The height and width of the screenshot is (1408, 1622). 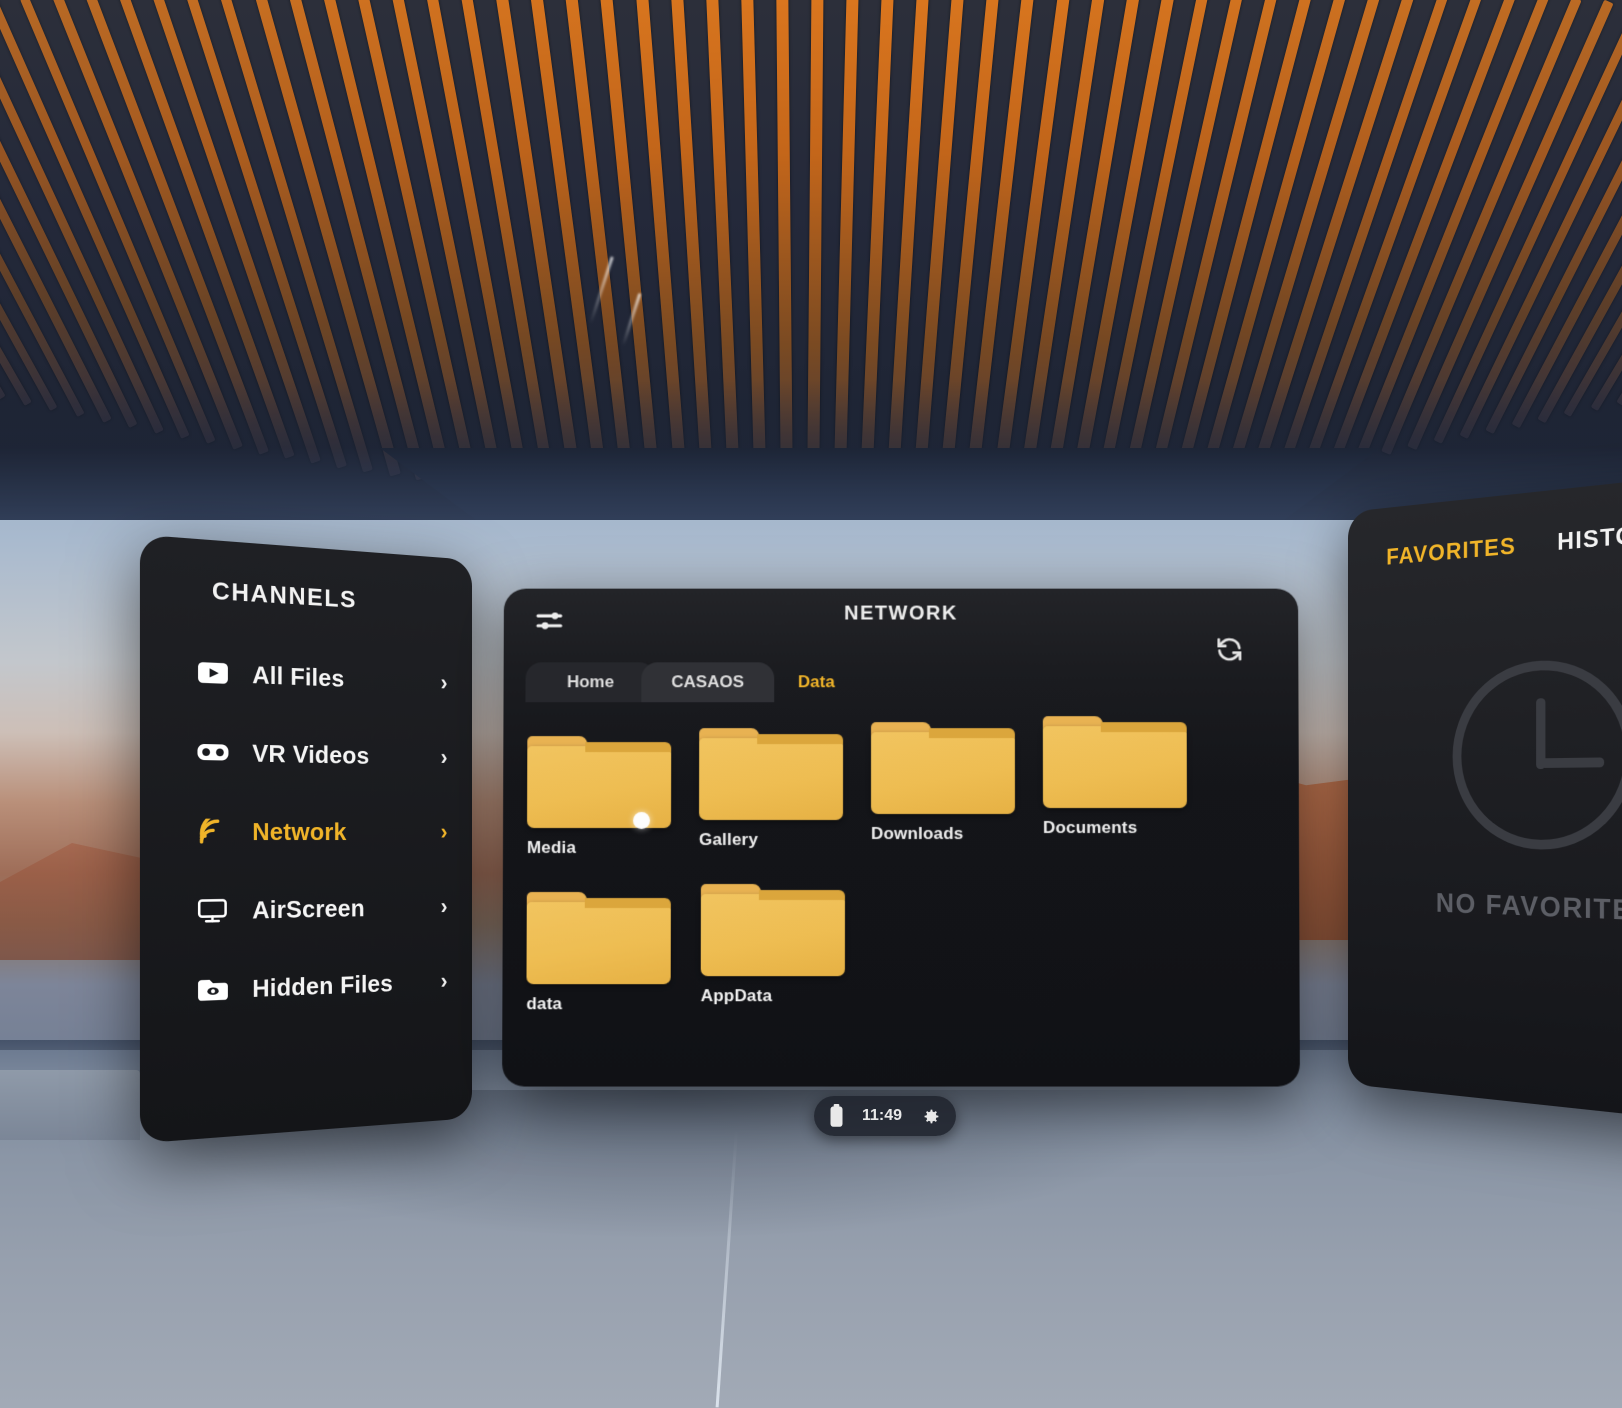 I want to click on clock-icon, so click(x=1537, y=754).